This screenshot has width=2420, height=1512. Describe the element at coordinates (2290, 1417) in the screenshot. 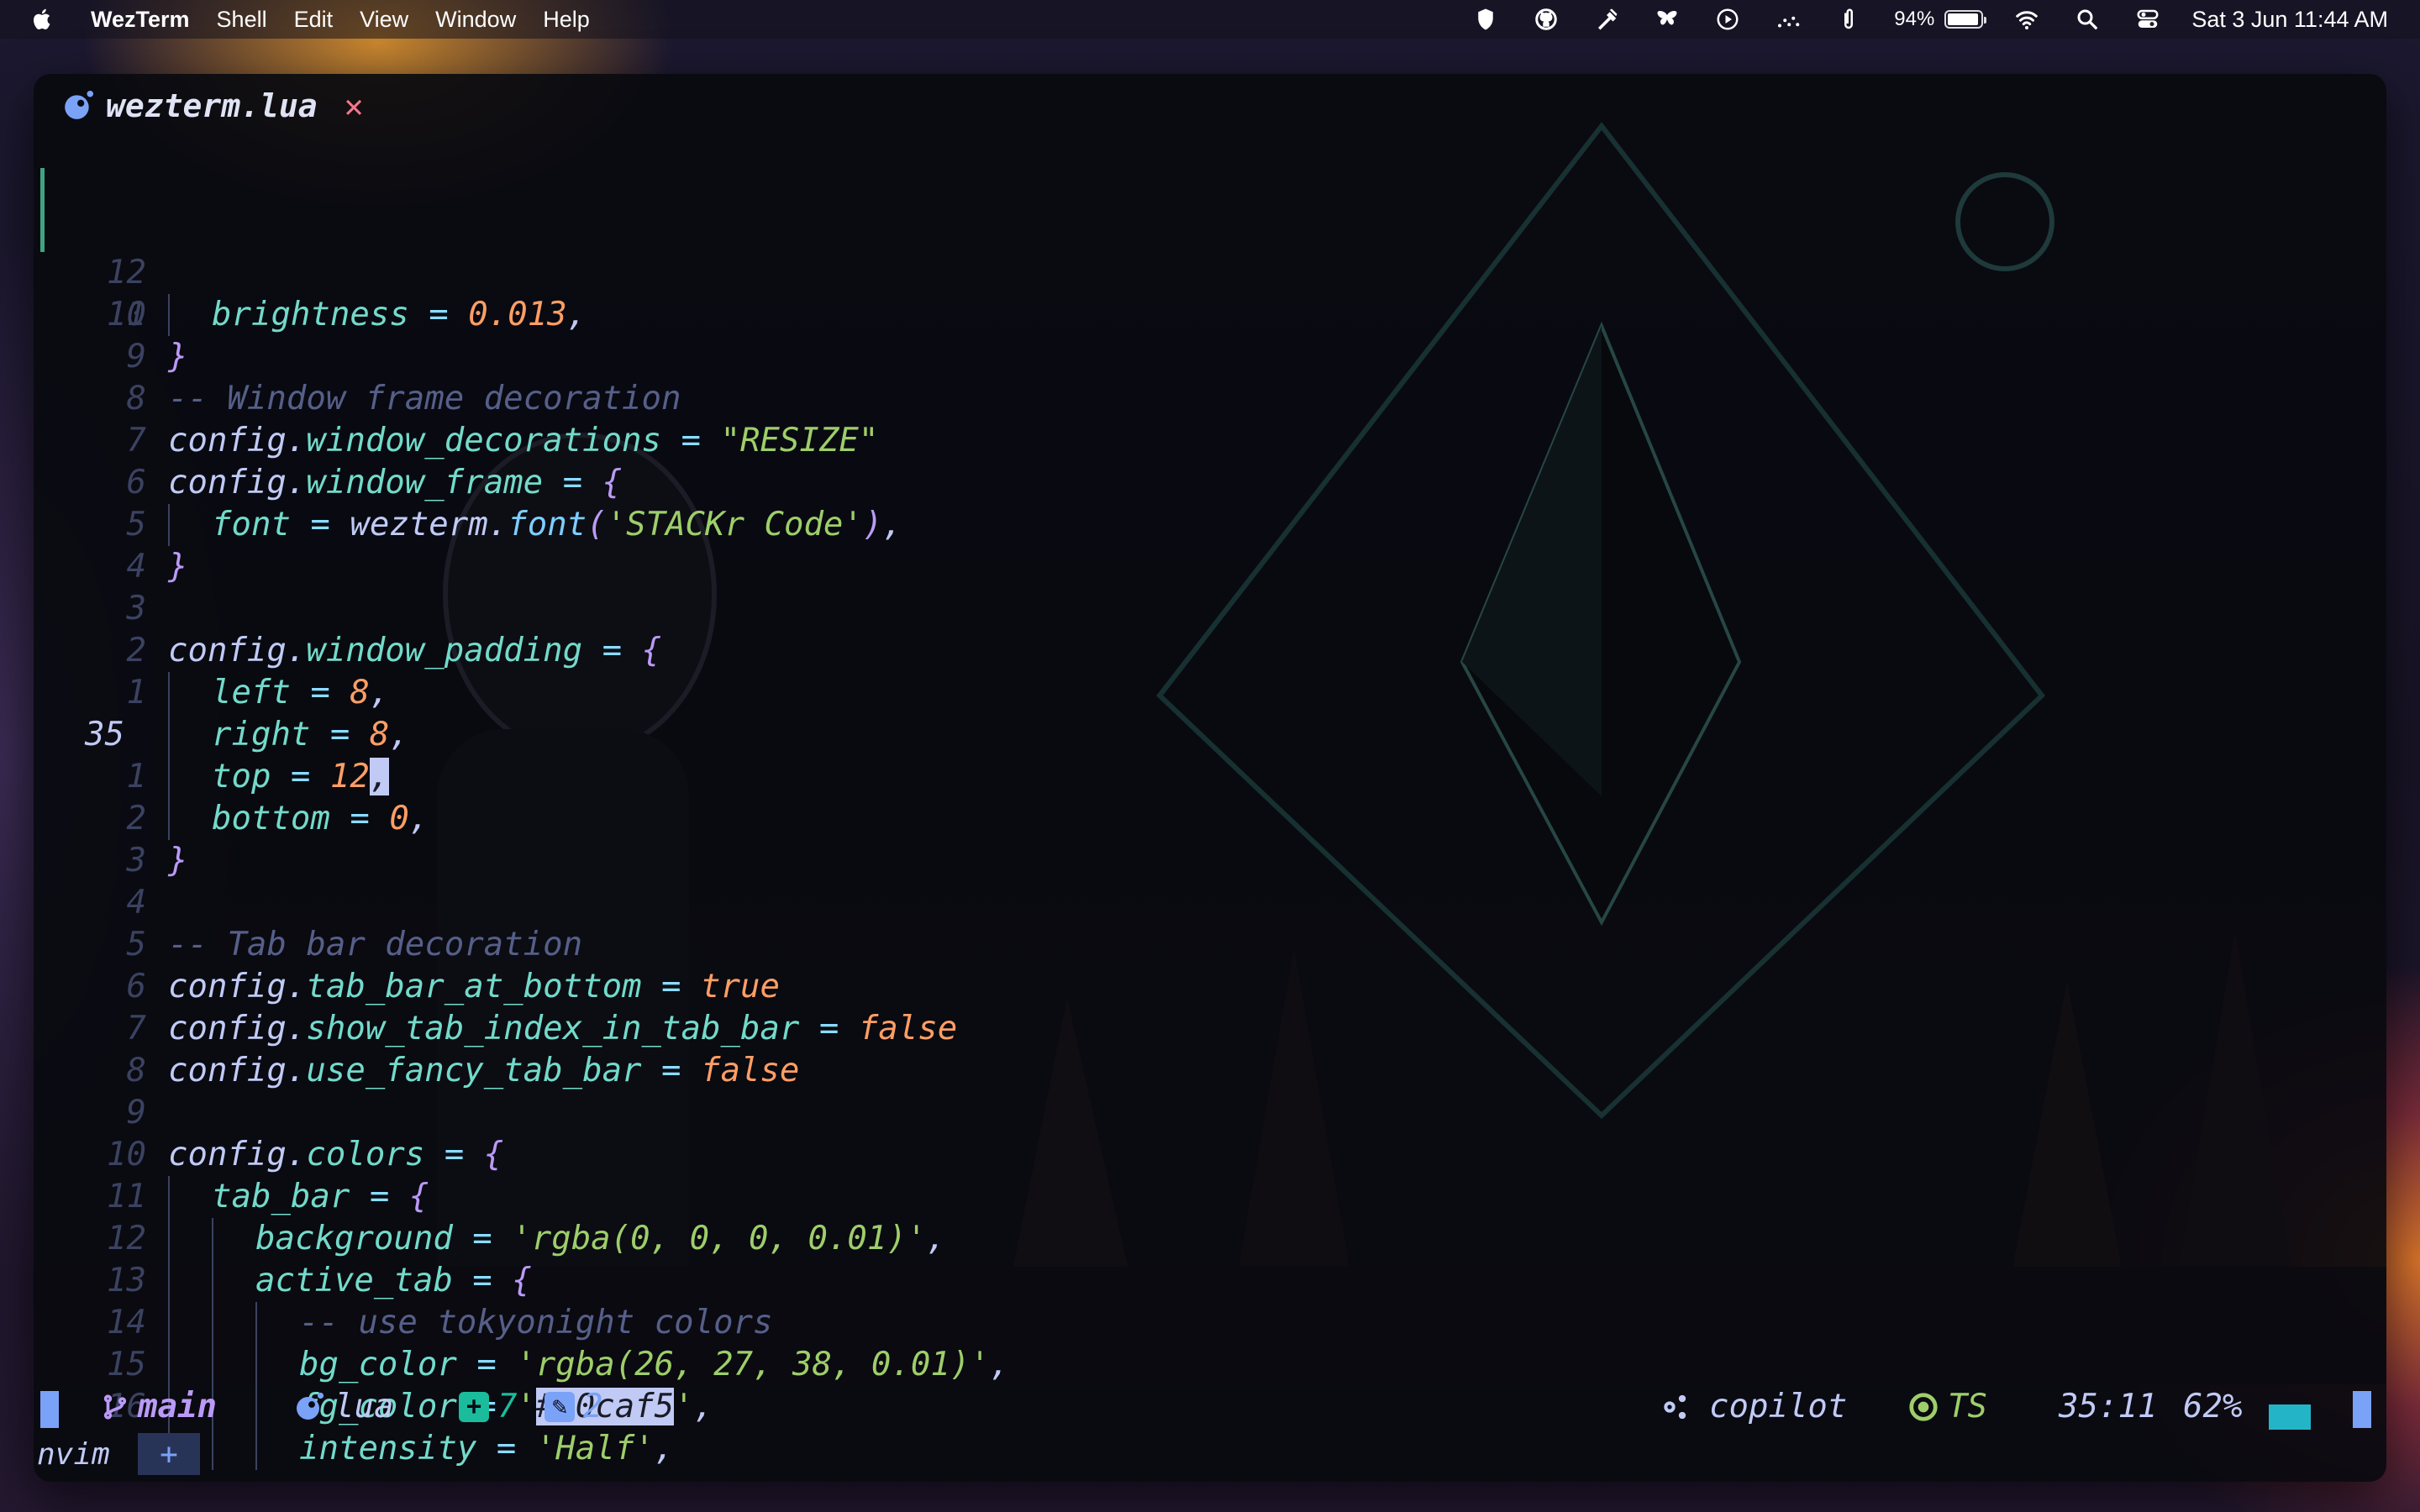

I see `scroll-progress-bar` at that location.